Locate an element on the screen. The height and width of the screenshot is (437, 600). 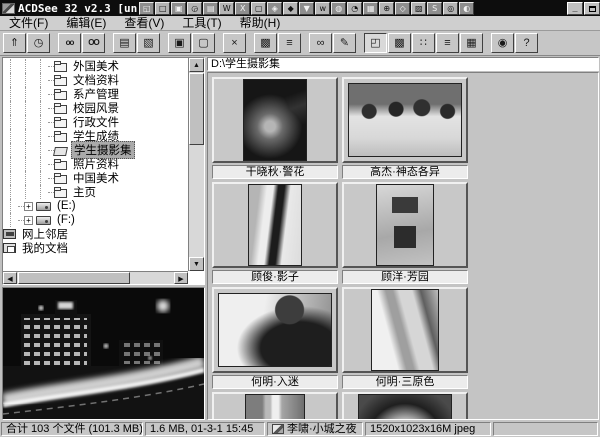
print-button: ▤ is located at coordinates (124, 43).